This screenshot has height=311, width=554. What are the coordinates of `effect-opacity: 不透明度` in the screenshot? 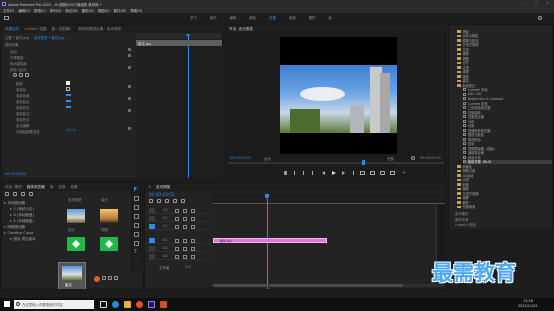 It's located at (17, 57).